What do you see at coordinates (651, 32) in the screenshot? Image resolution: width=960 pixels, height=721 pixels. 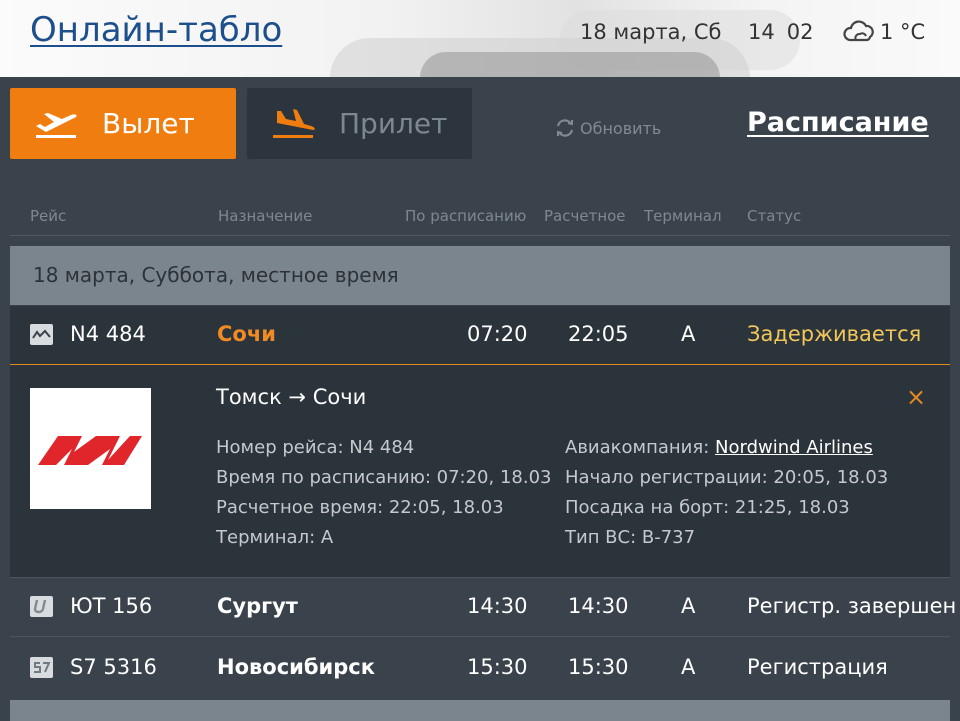 I see `current-date: 18 марта, Сб` at bounding box center [651, 32].